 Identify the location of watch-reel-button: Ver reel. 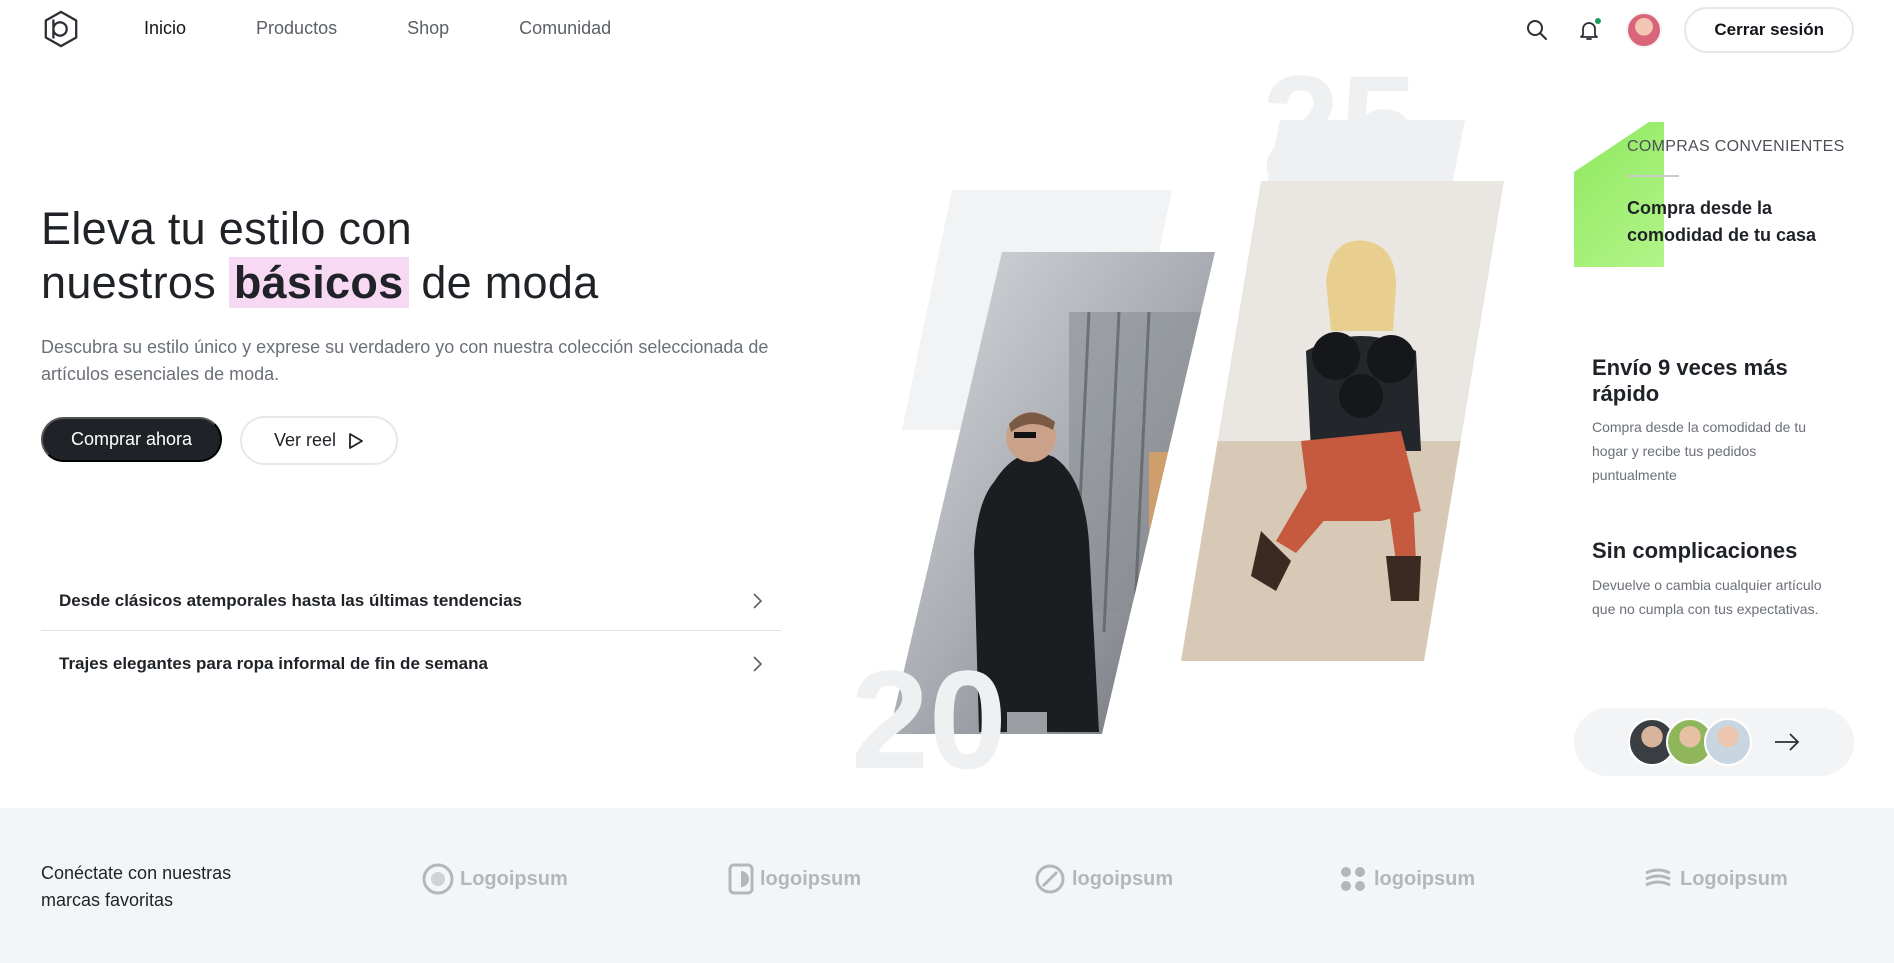
(319, 440).